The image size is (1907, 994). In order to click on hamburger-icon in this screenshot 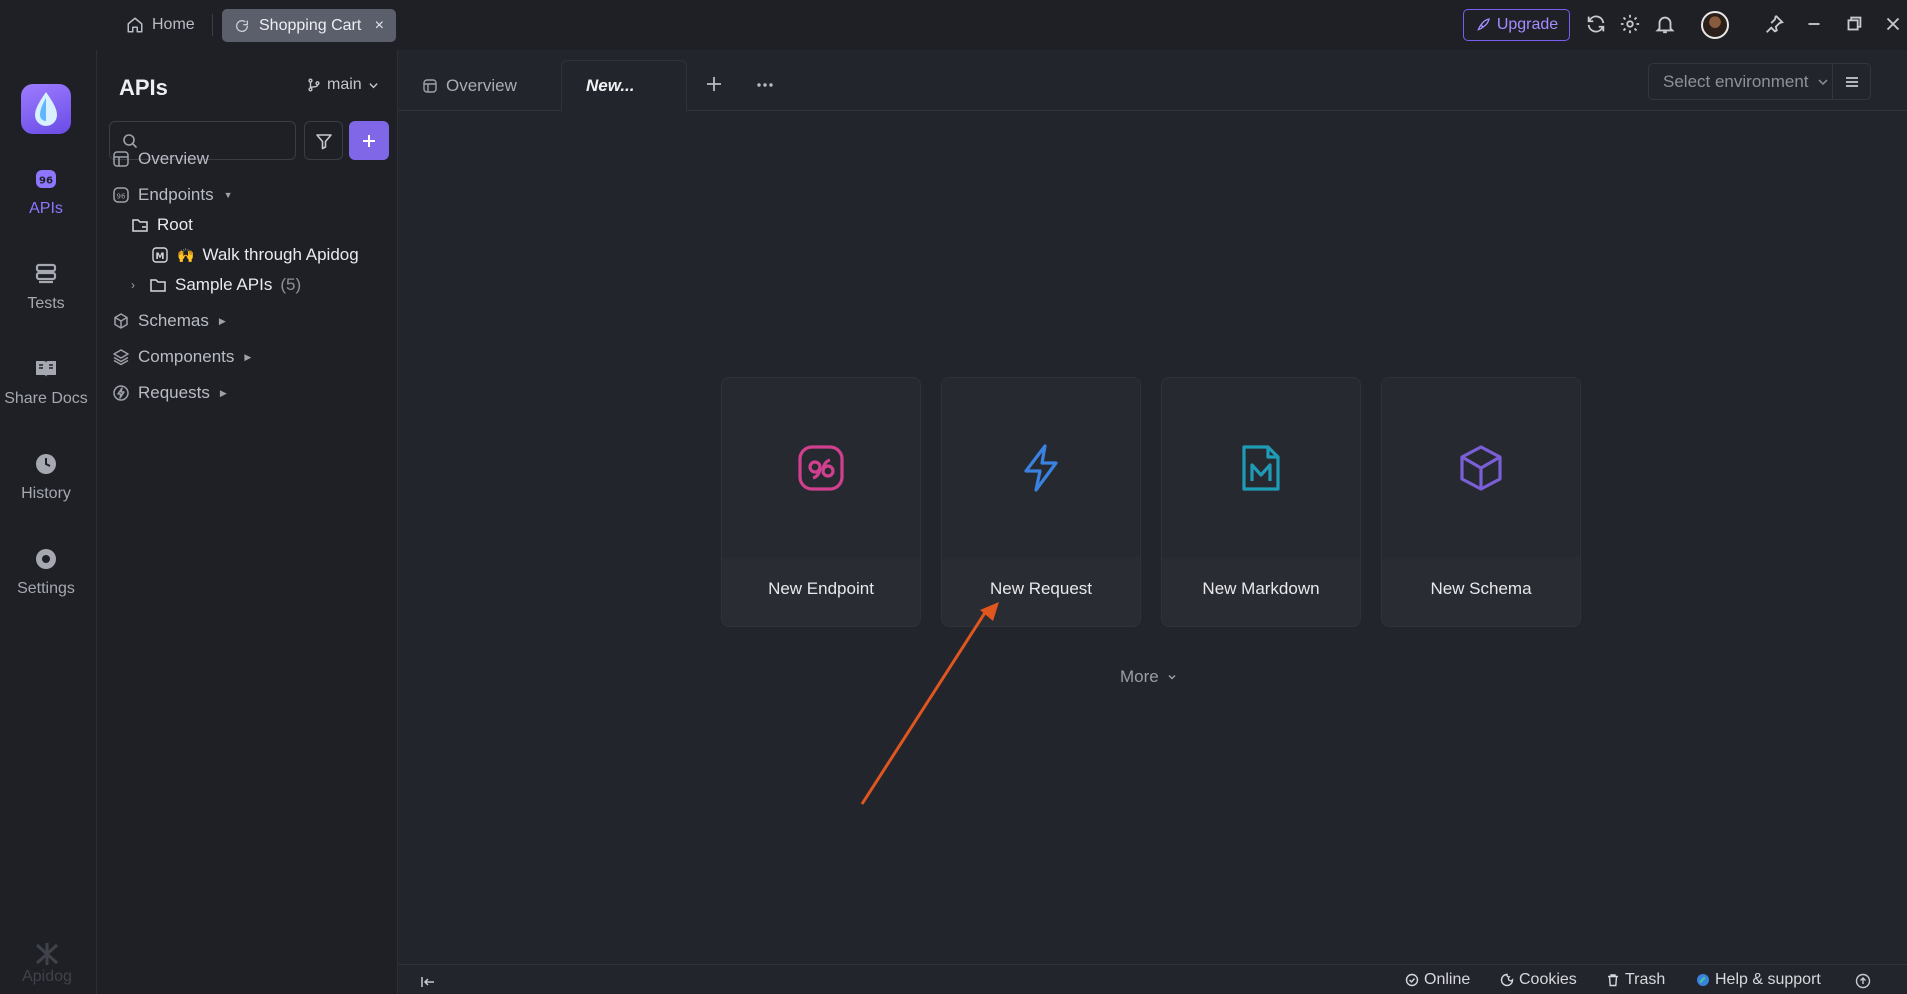, I will do `click(1851, 81)`.